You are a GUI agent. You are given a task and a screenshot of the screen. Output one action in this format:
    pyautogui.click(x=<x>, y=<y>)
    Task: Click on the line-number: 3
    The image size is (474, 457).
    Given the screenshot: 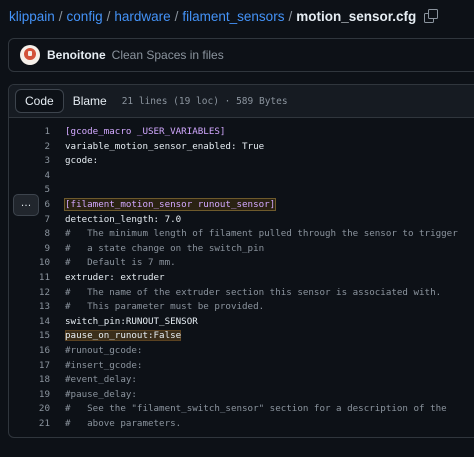 What is the action you would take?
    pyautogui.click(x=29, y=161)
    